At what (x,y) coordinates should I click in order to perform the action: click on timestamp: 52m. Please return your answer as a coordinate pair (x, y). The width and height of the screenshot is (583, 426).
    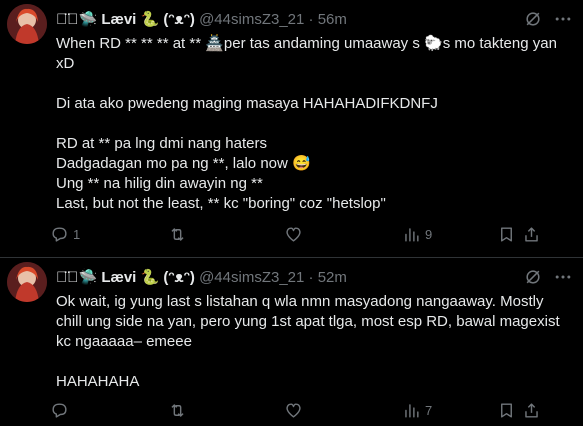
    Looking at the image, I should click on (332, 277).